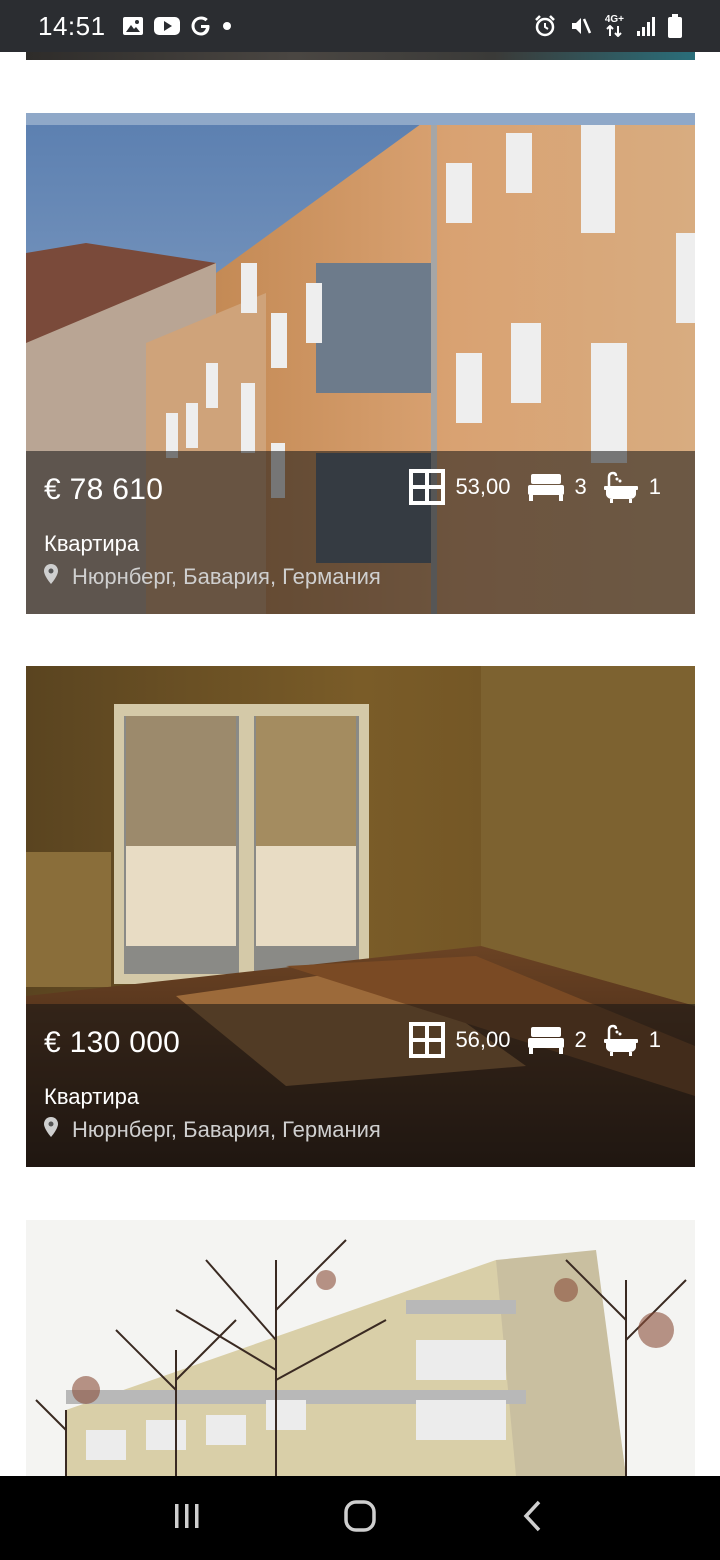  Describe the element at coordinates (614, 26) in the screenshot. I see `network-4g-icon: 4G+` at that location.